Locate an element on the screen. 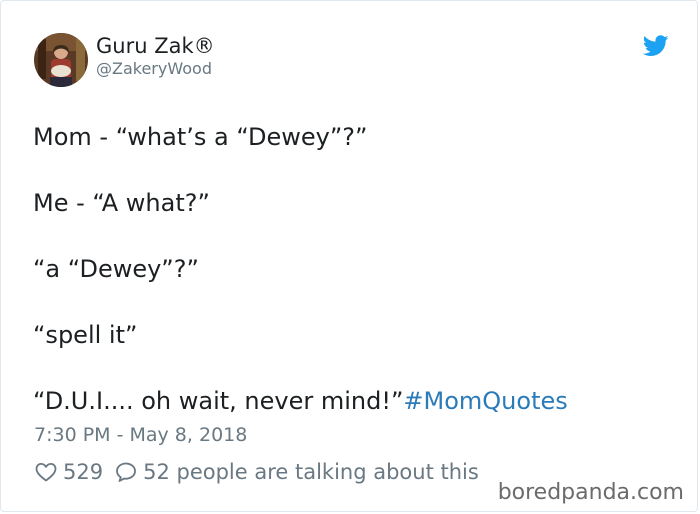  watermark: boredpanda.com is located at coordinates (590, 492).